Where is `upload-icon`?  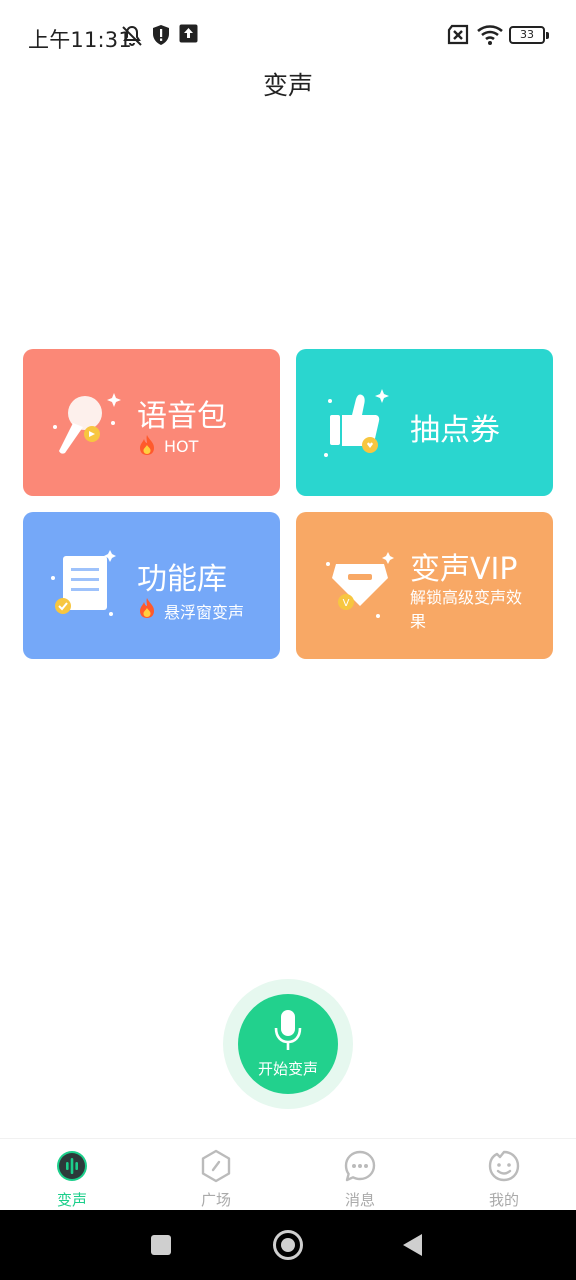
upload-icon is located at coordinates (188, 33).